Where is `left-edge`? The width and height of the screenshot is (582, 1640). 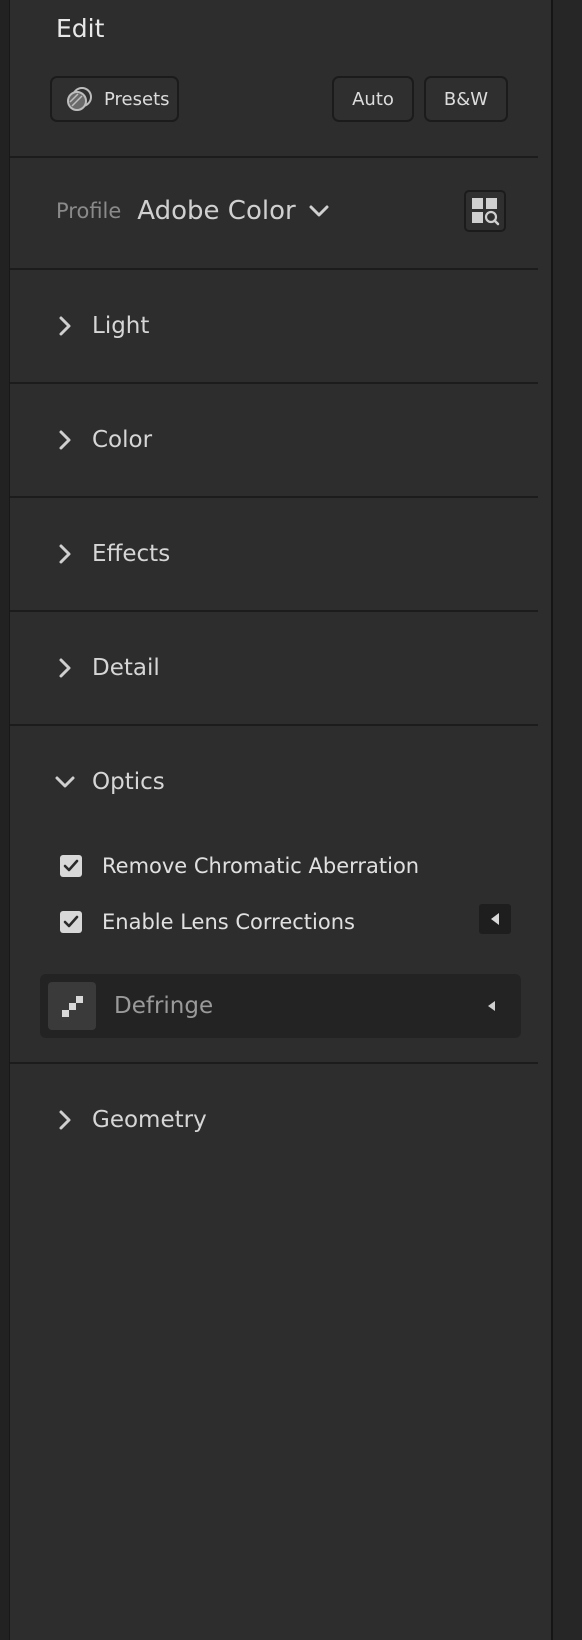
left-edge is located at coordinates (5, 820).